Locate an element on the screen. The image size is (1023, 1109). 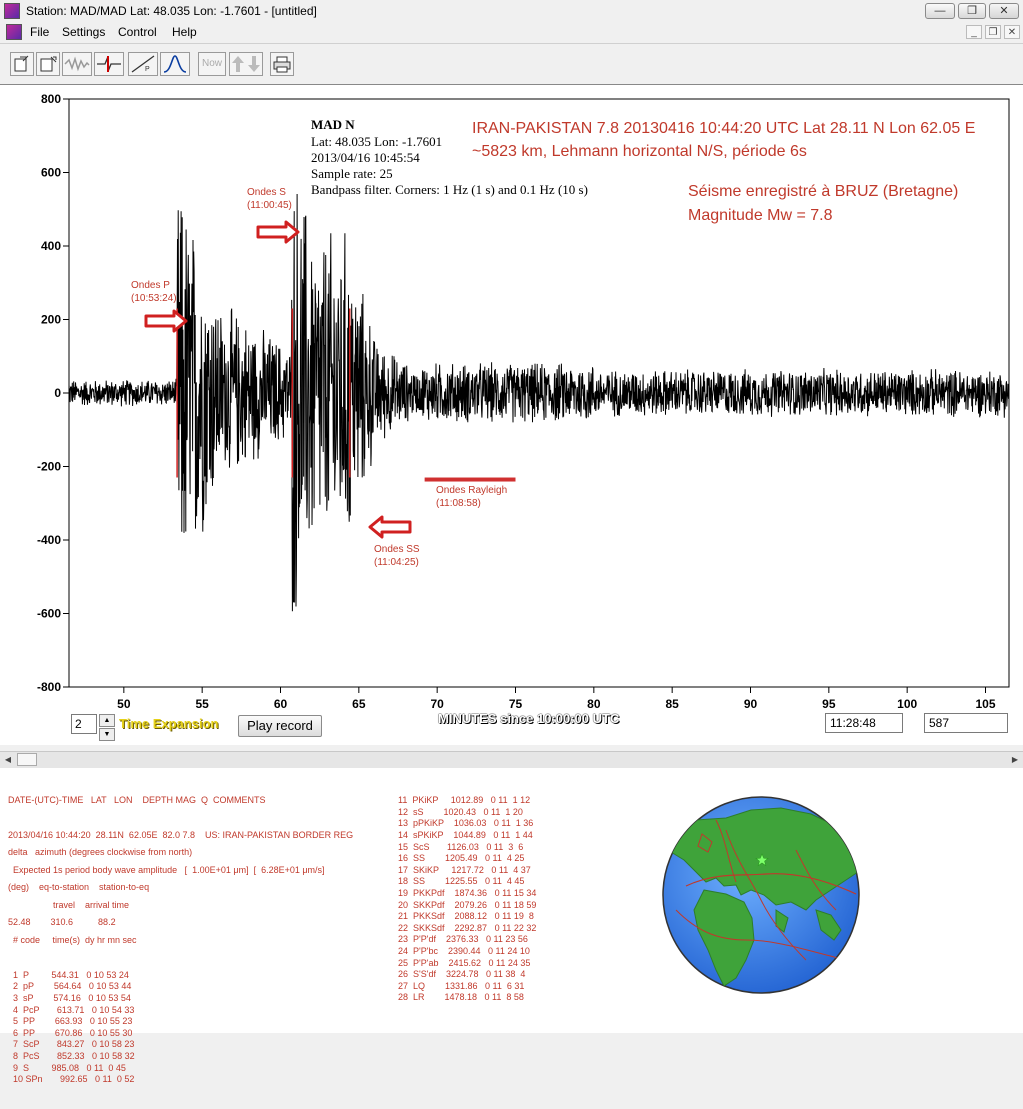
event-location: Séisme enregistré à BRUZ (Bretagne) is located at coordinates (823, 191).